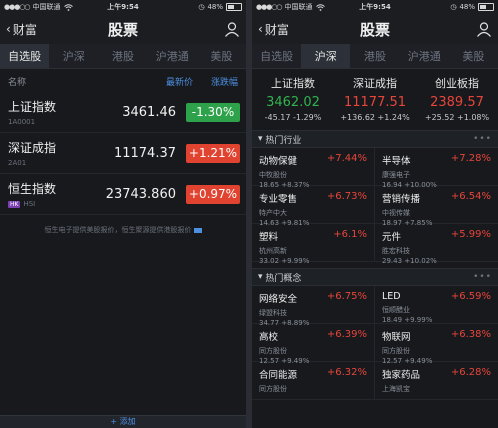 The width and height of the screenshot is (498, 428). I want to click on concept-cell: LED +6.59% 恒顺醋业 18.49 +9.99%, so click(436, 305).